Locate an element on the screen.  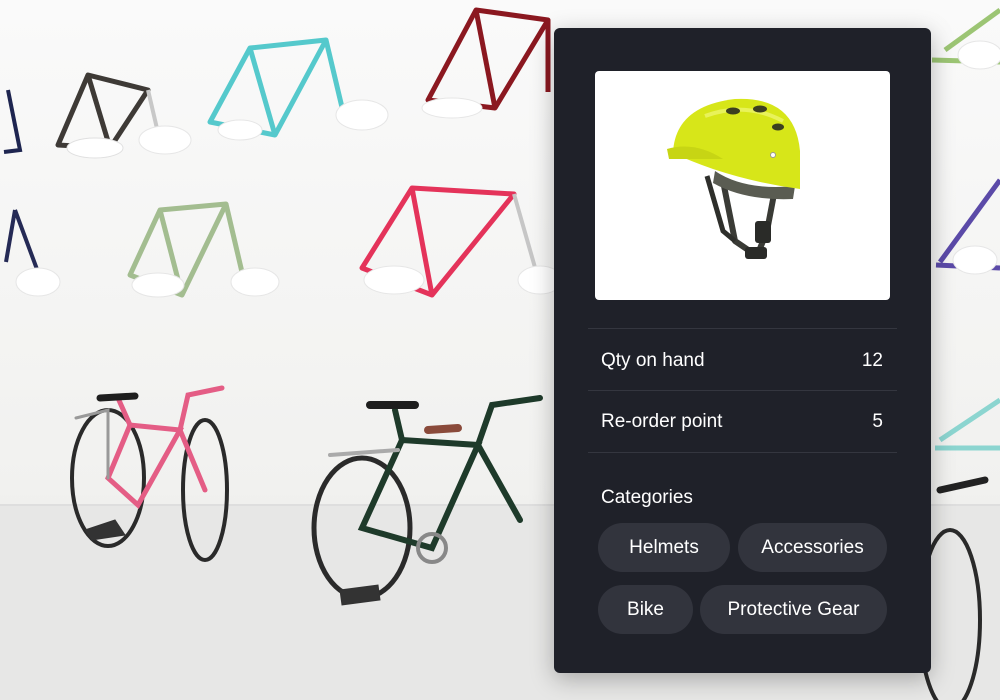
categories-title: Categories is located at coordinates (647, 497).